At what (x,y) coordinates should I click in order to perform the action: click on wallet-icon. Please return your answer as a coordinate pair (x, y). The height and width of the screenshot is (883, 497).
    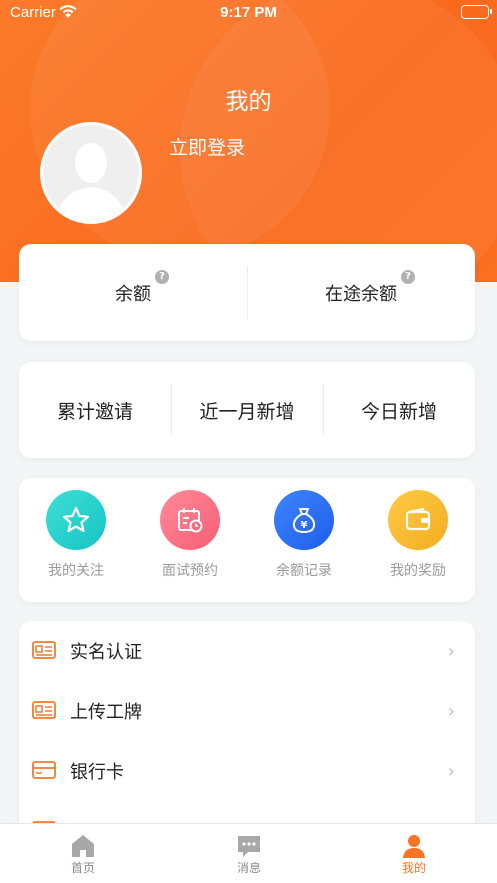
    Looking at the image, I should click on (418, 520).